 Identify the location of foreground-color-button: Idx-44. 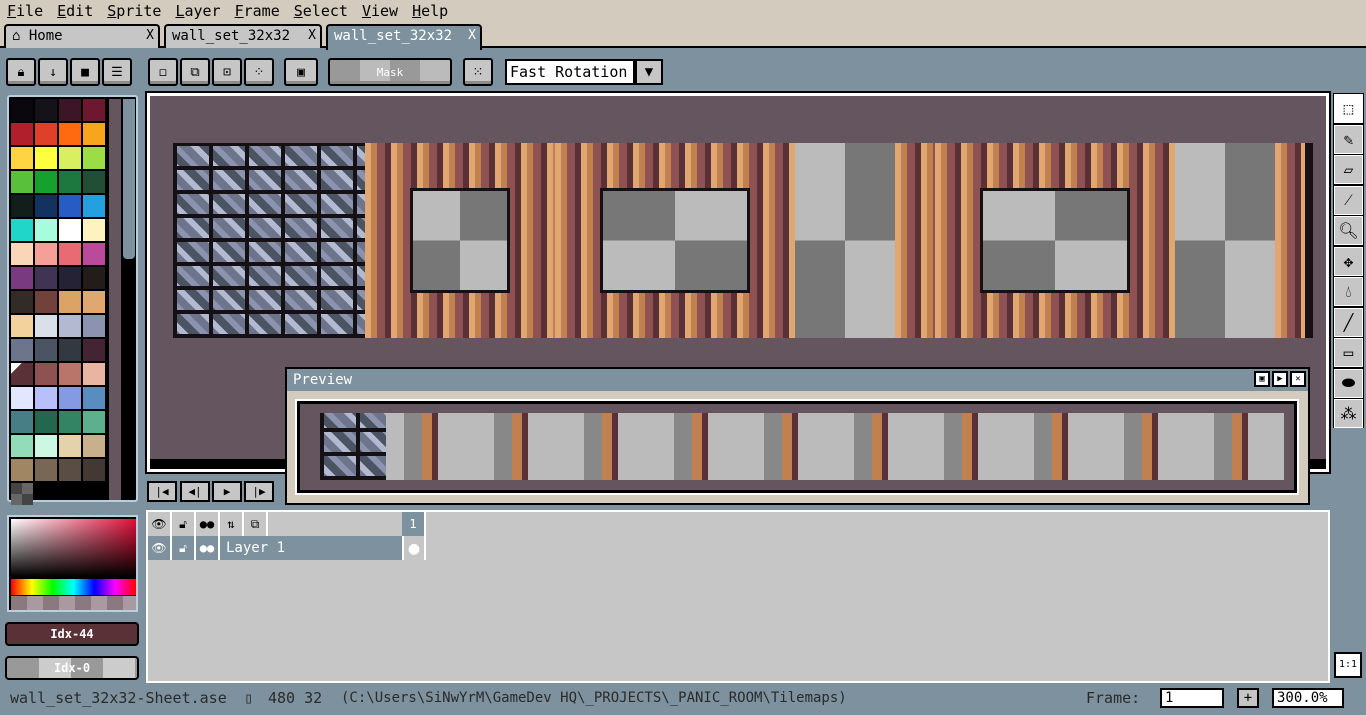
(72, 634).